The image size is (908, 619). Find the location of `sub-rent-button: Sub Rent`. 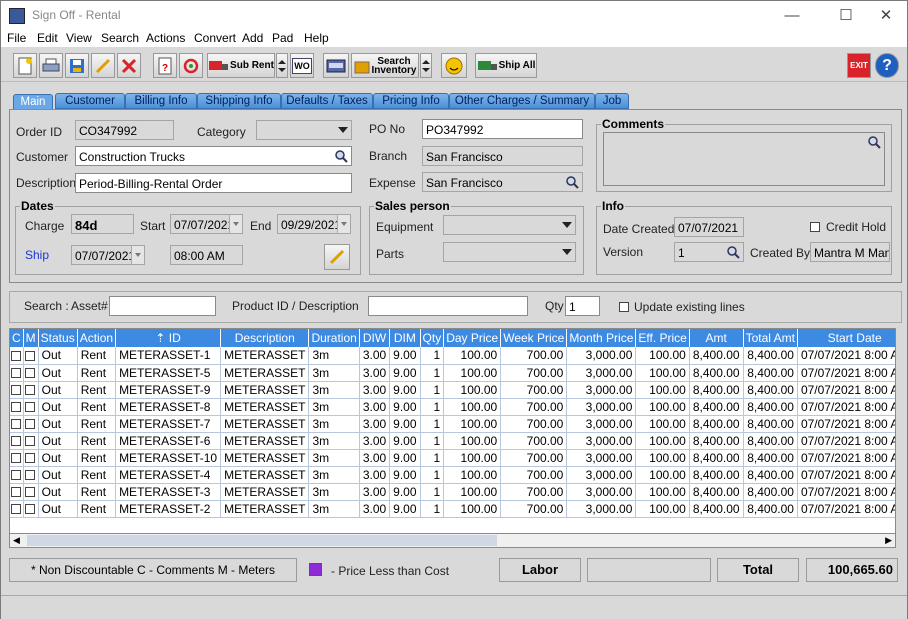

sub-rent-button: Sub Rent is located at coordinates (241, 65).